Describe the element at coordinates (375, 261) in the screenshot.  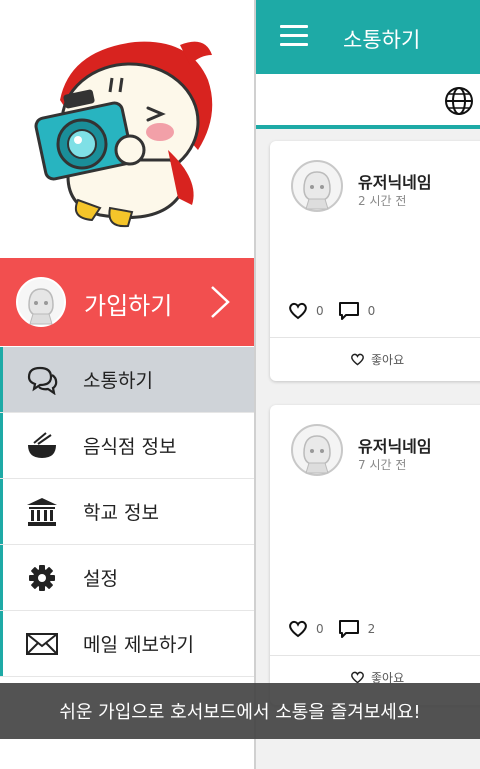
I see `post-card: 유저닉네임 2 시간 전 0 0 좋아요` at that location.